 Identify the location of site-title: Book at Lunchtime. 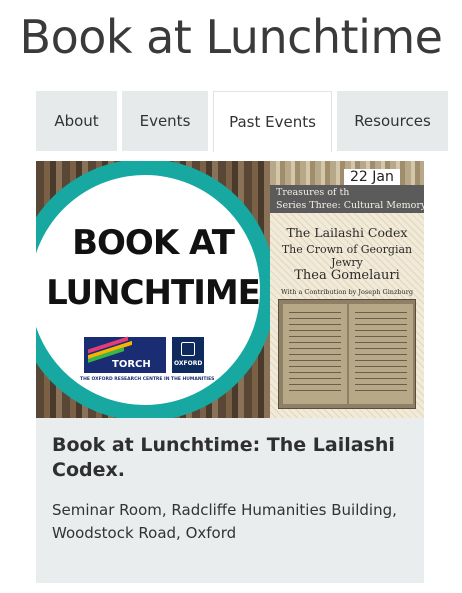
(231, 37).